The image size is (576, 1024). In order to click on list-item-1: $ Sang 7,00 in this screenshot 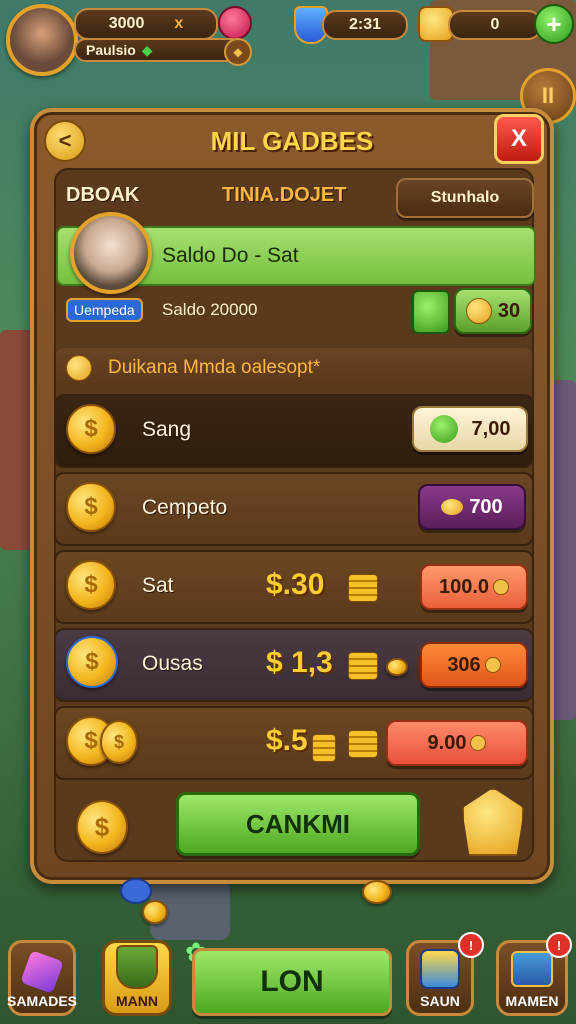, I will do `click(294, 431)`.